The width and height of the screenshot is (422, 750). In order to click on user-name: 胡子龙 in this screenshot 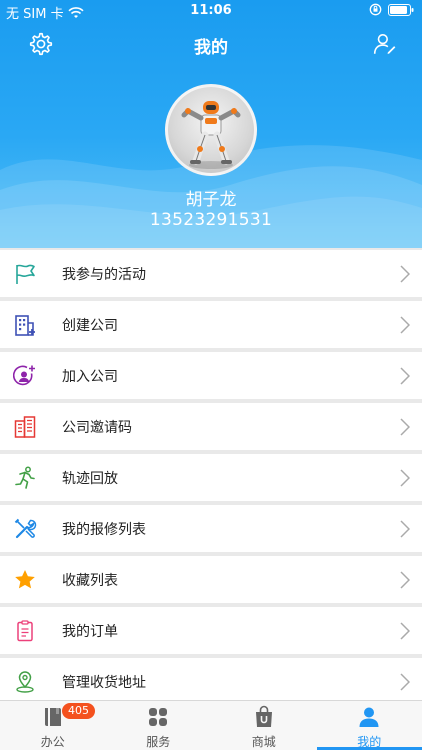, I will do `click(211, 200)`.